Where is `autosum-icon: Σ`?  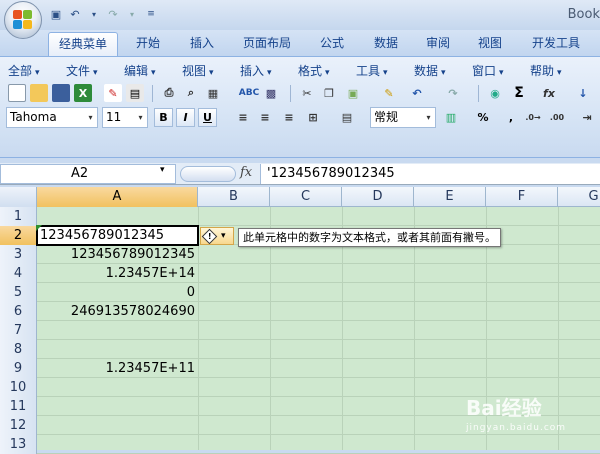 autosum-icon: Σ is located at coordinates (519, 93).